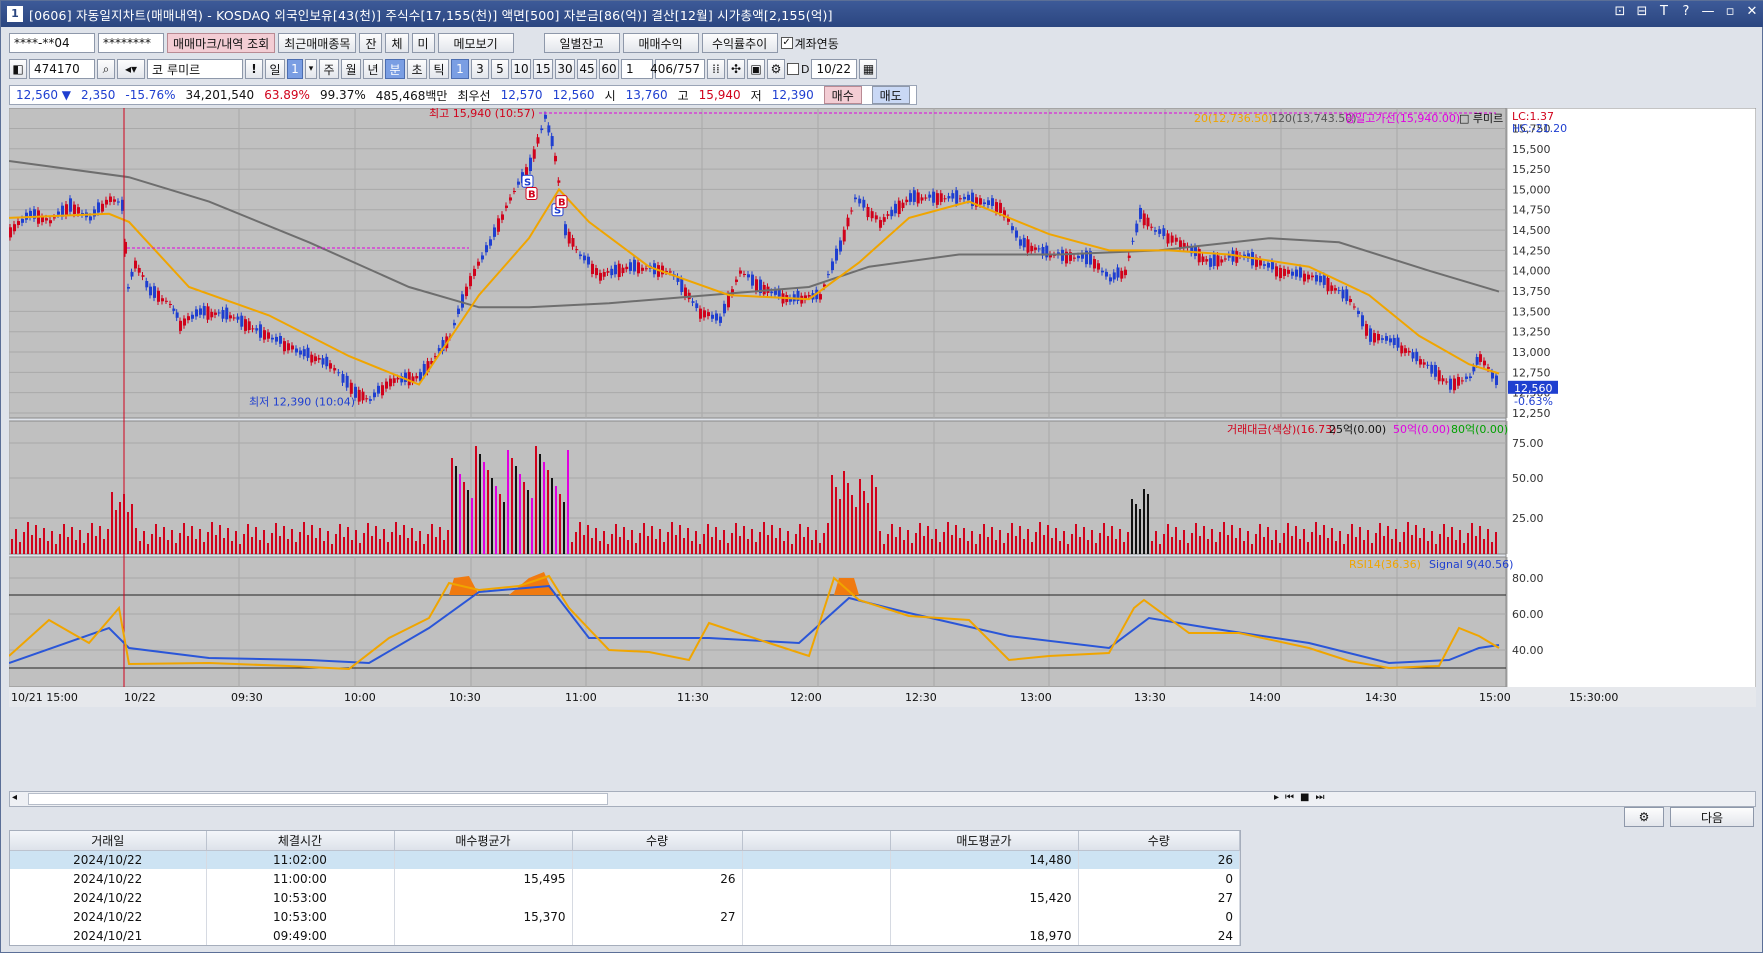  I want to click on date-checkbox, so click(793, 69).